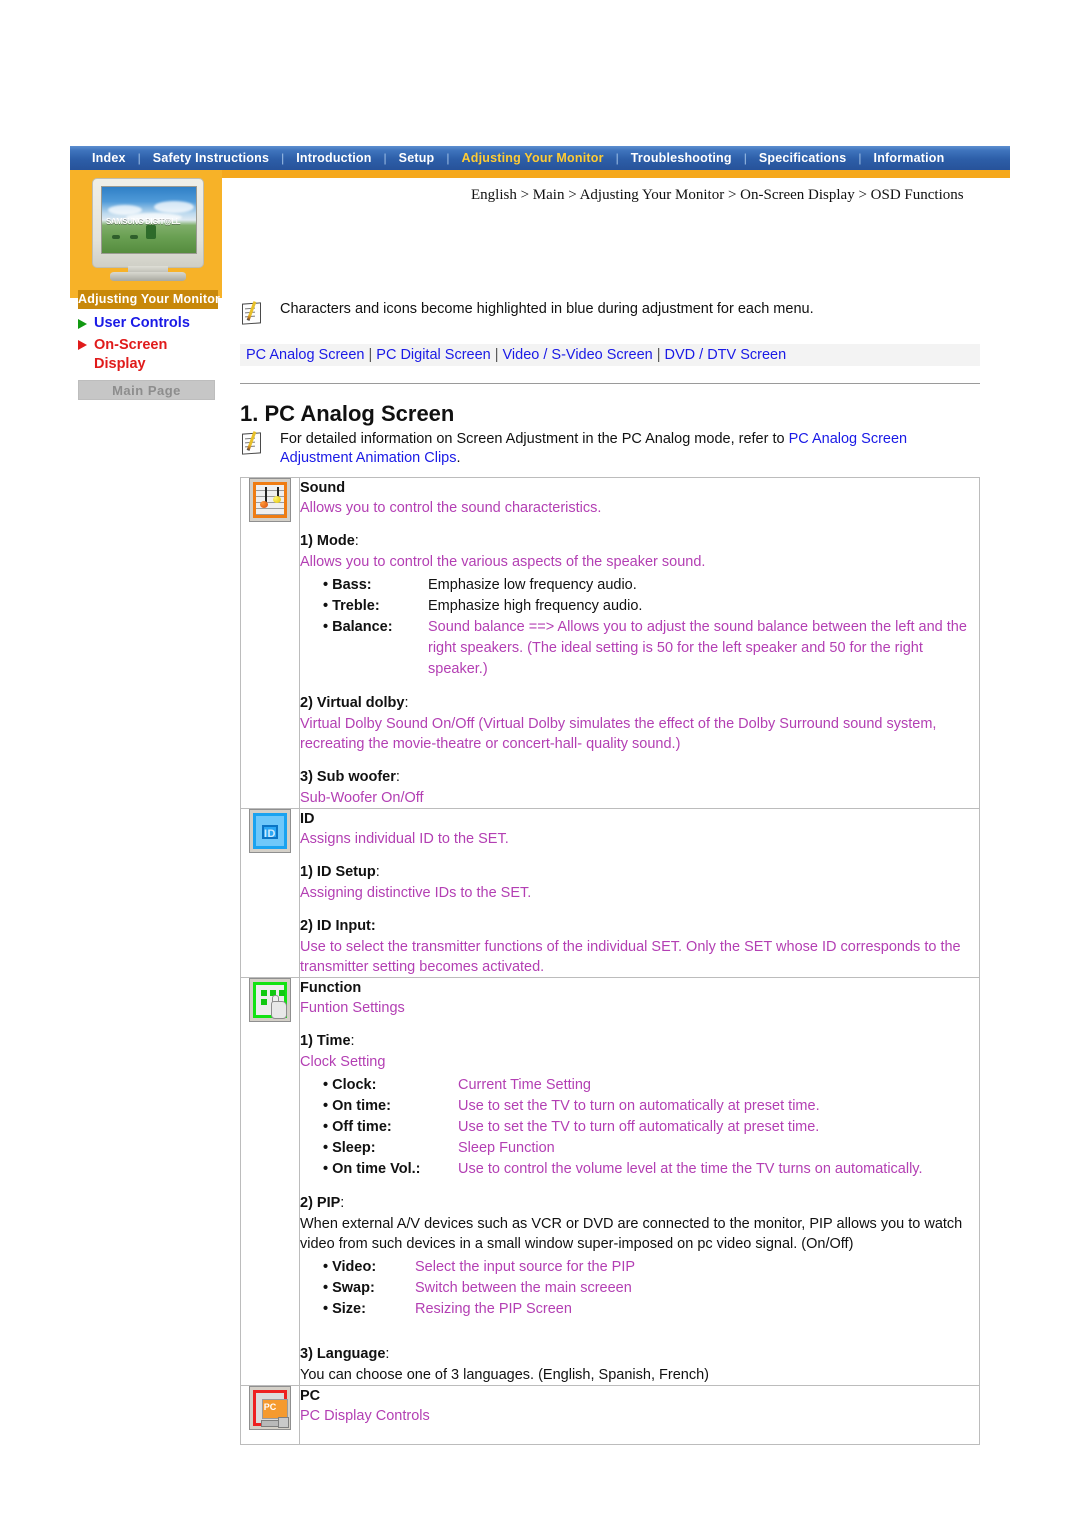 Image resolution: width=1080 pixels, height=1528 pixels. What do you see at coordinates (365, 1416) in the screenshot?
I see `pc-desc: PC Display Controls` at bounding box center [365, 1416].